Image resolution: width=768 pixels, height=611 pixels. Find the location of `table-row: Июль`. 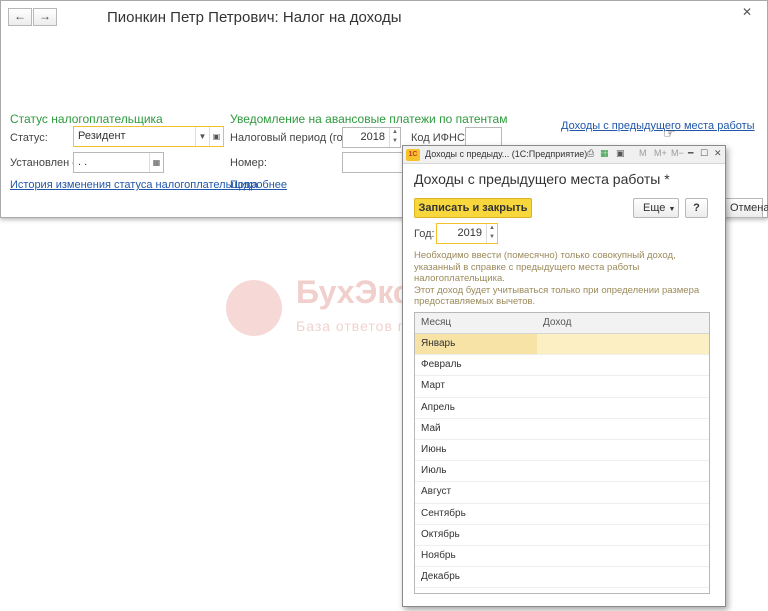

table-row: Июль is located at coordinates (562, 472).